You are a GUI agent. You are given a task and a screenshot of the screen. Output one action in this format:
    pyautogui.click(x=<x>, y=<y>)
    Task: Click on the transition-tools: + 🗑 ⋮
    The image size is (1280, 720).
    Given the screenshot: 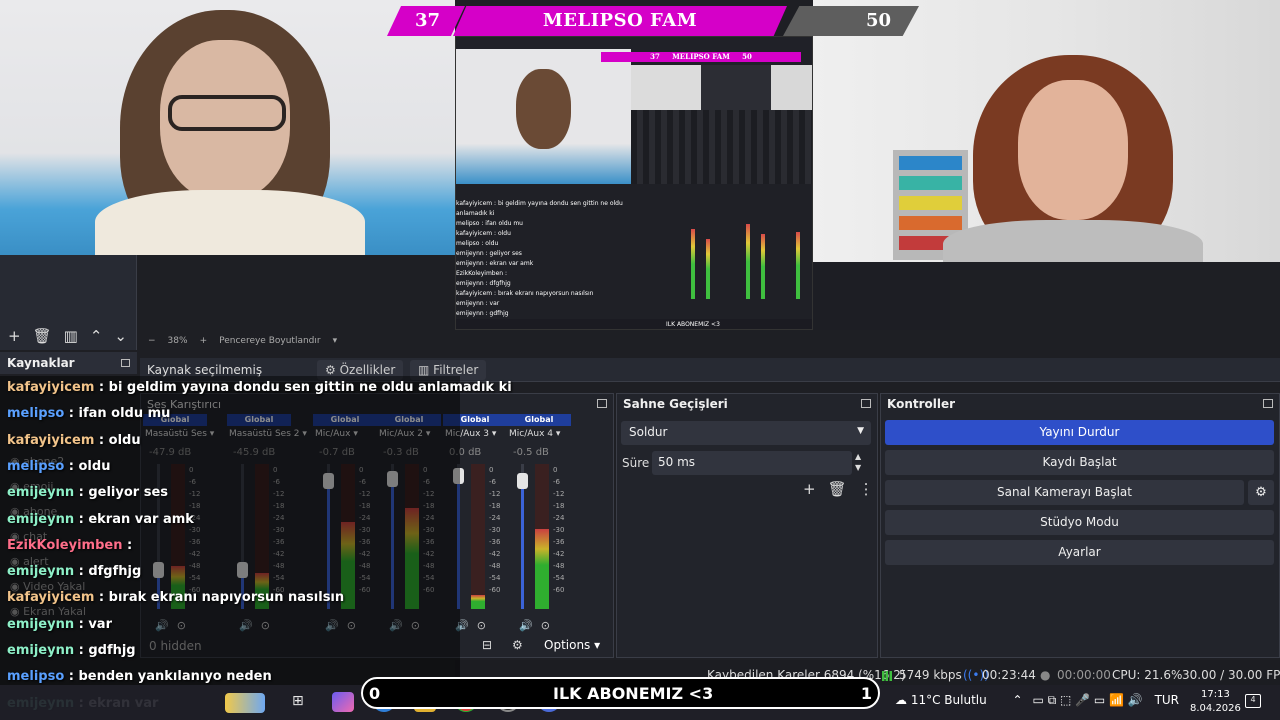 What is the action you would take?
    pyautogui.click(x=838, y=489)
    